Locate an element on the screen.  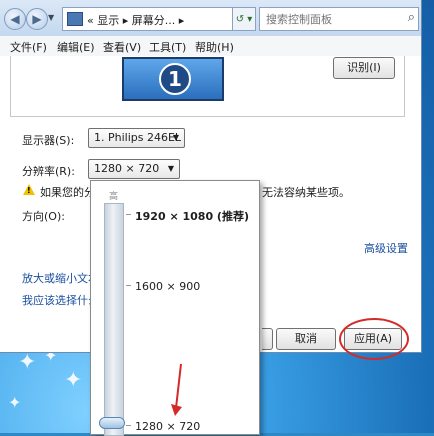
address-bar: « 显示 ▸ 屏幕分... ▸ ▼ is located at coordinates (157, 19).